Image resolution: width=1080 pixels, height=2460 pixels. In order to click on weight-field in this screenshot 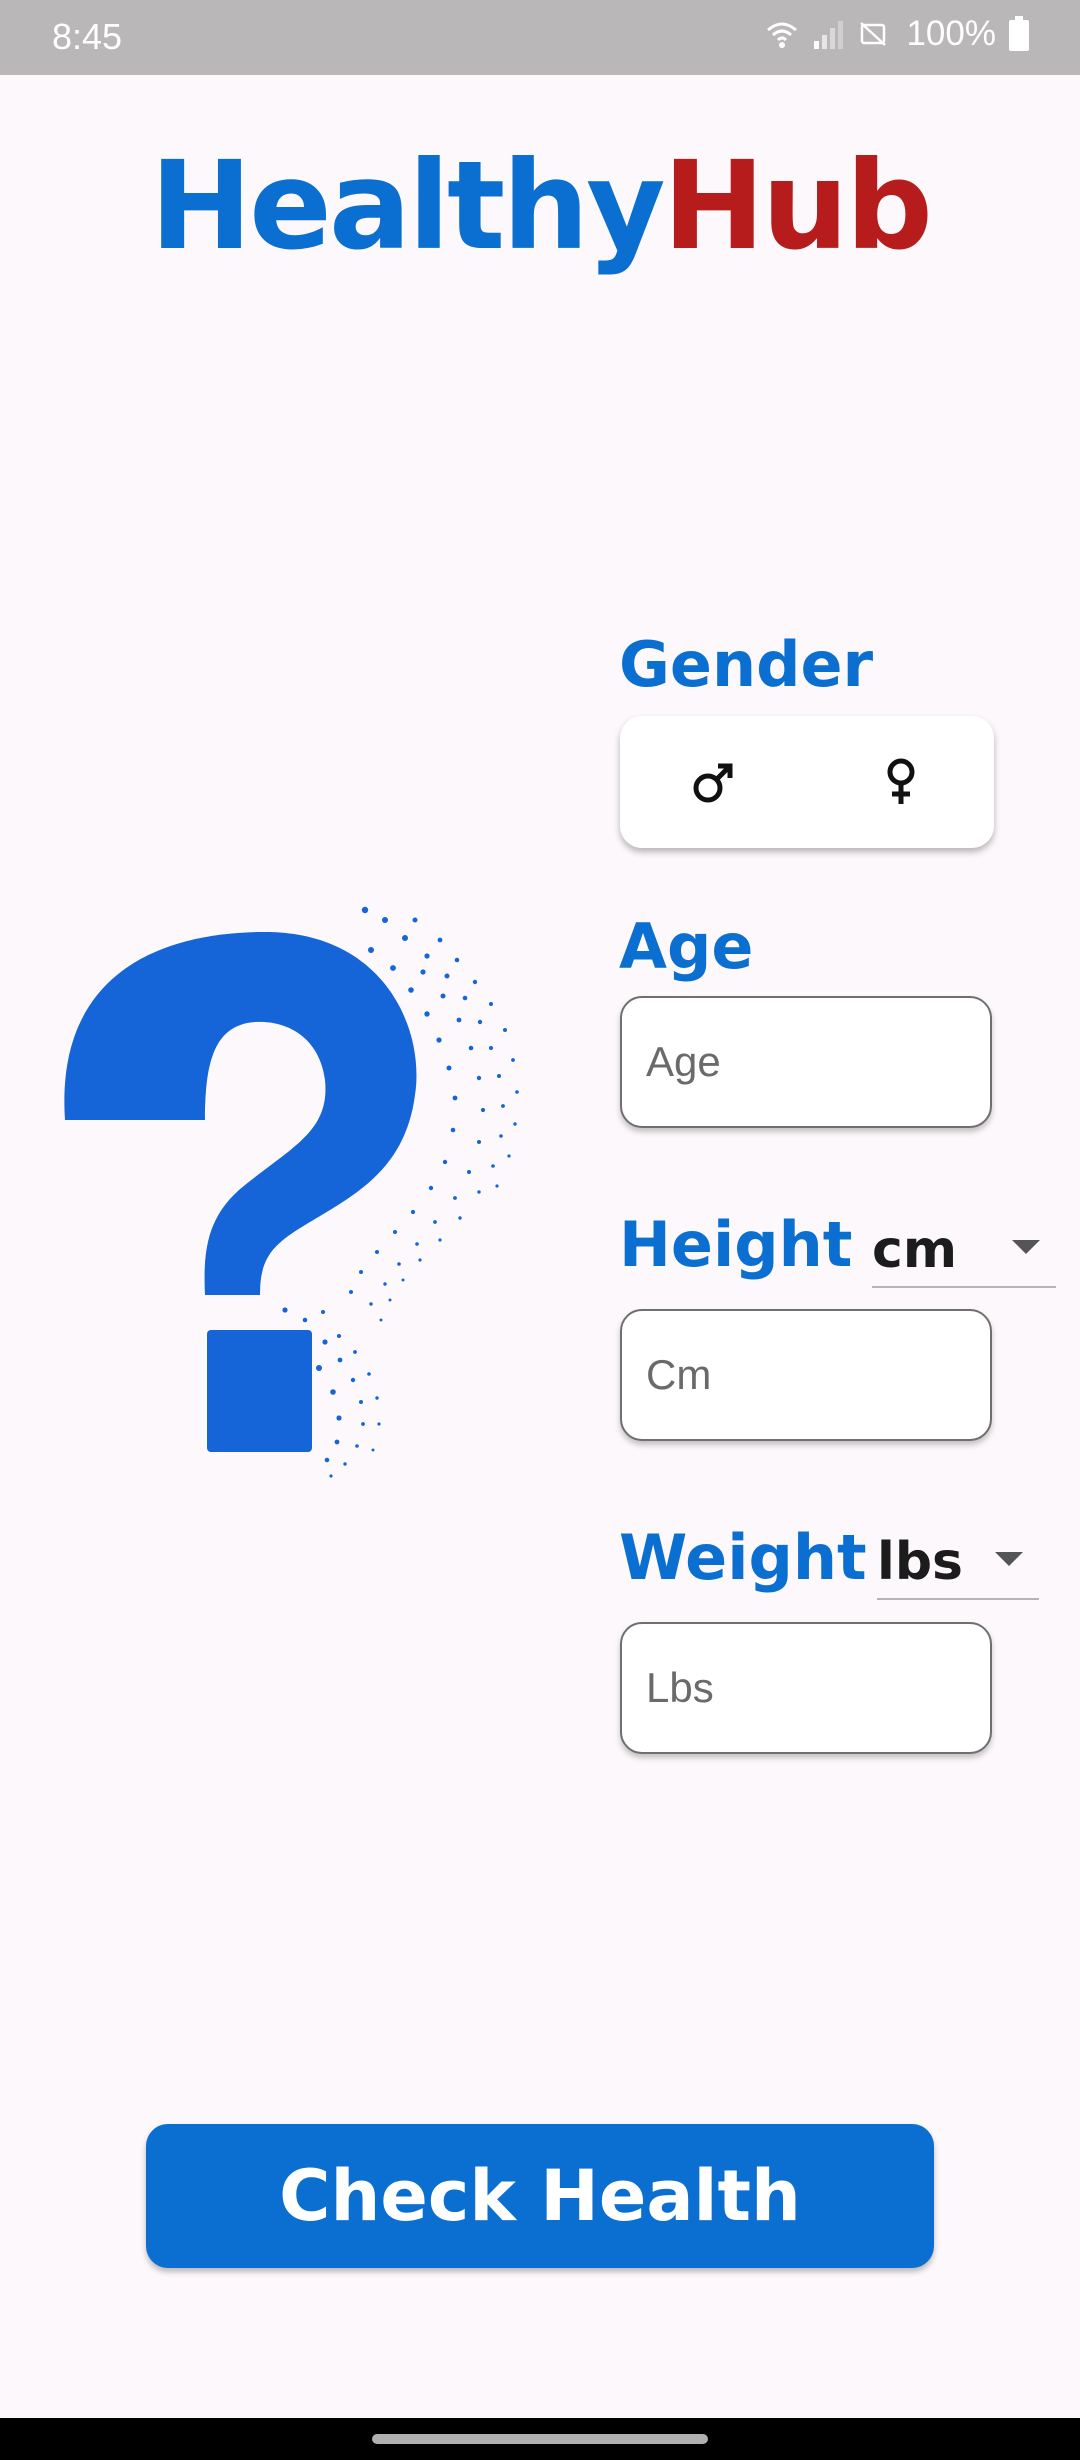, I will do `click(806, 1688)`.